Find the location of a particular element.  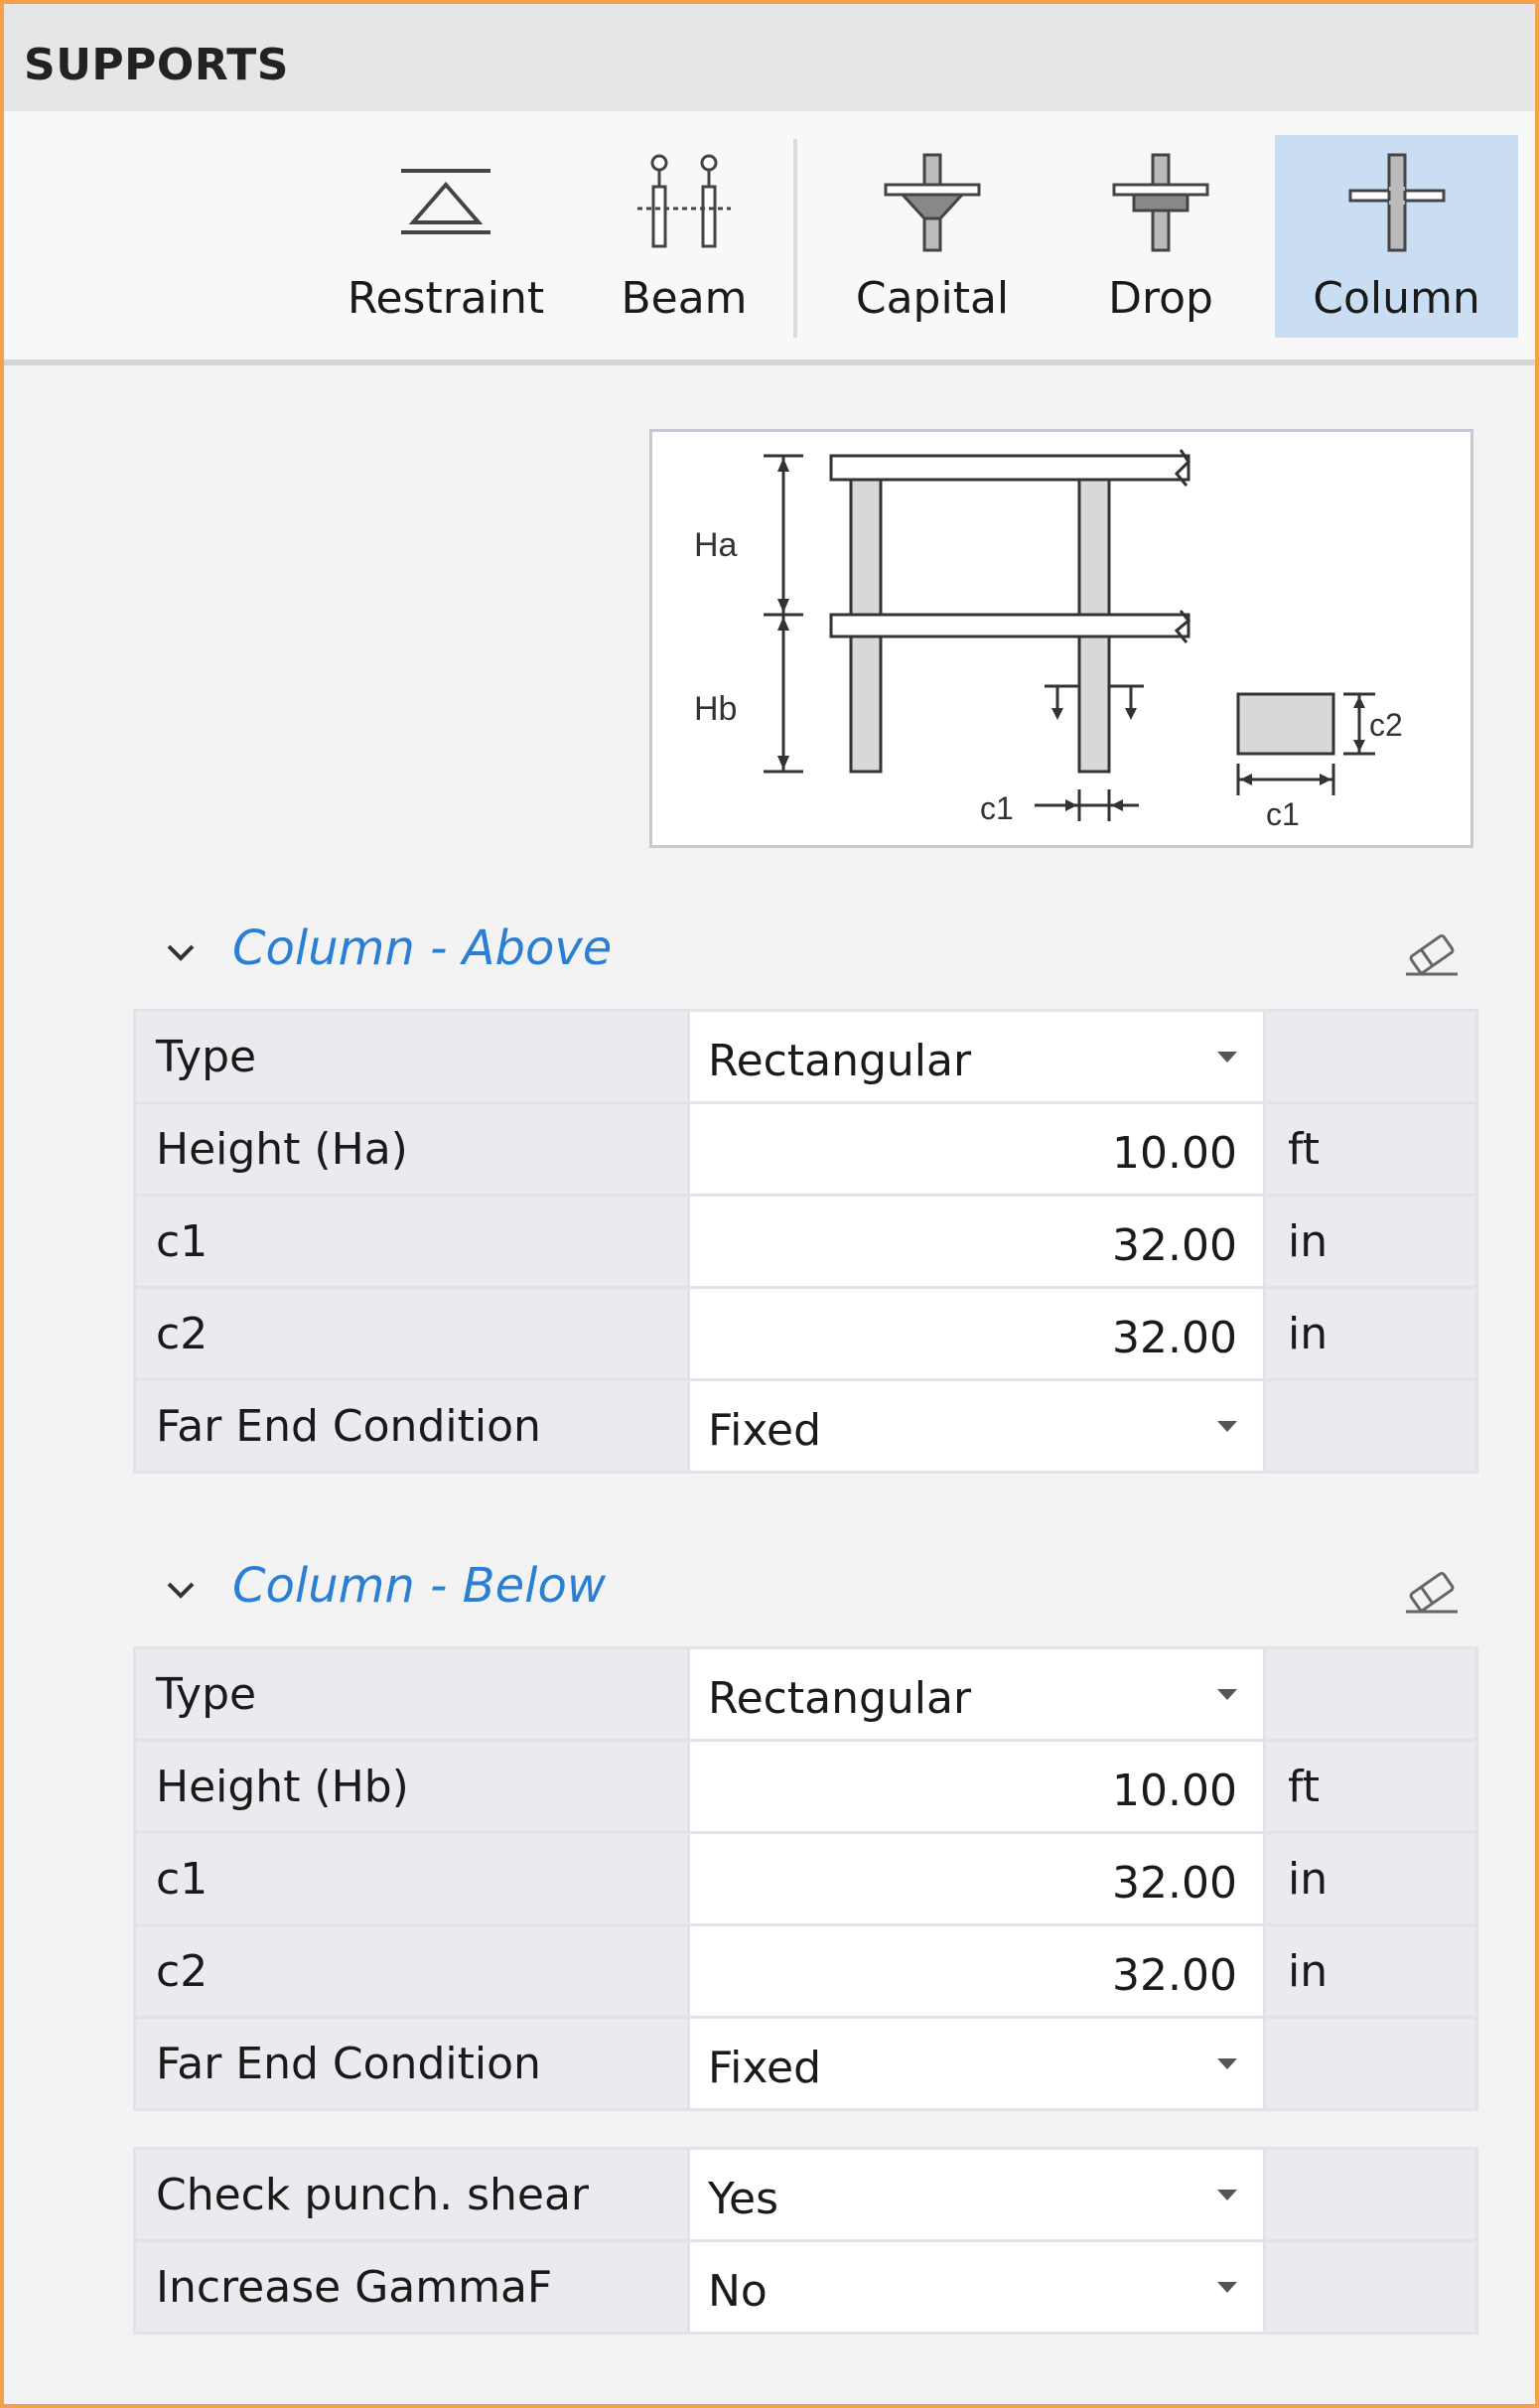

column-icon is located at coordinates (1396, 202).